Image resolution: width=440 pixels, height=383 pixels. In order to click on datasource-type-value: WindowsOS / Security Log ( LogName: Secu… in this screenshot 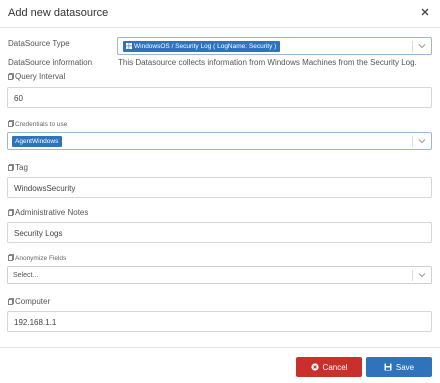, I will do `click(205, 46)`.